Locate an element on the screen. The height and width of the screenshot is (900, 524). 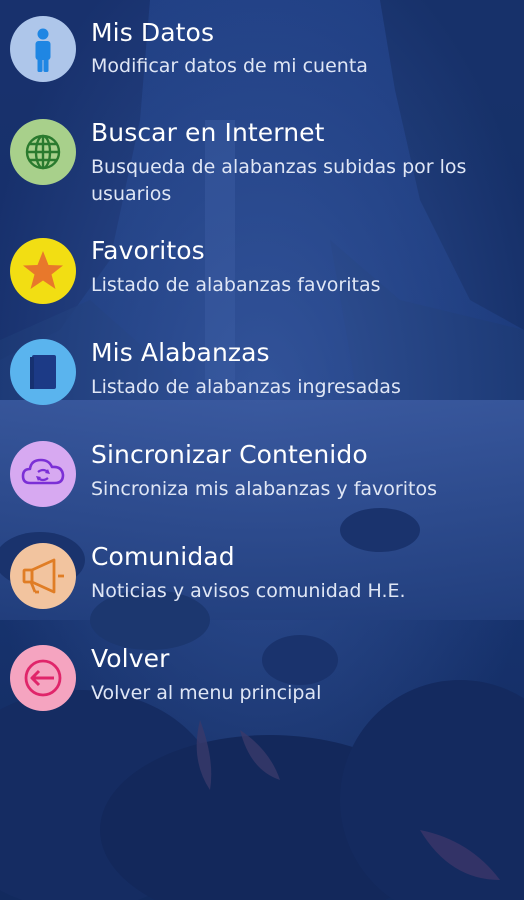
menu-item-mis-datos: Mis Datos Modificar datos de mi cuenta is located at coordinates (262, 56).